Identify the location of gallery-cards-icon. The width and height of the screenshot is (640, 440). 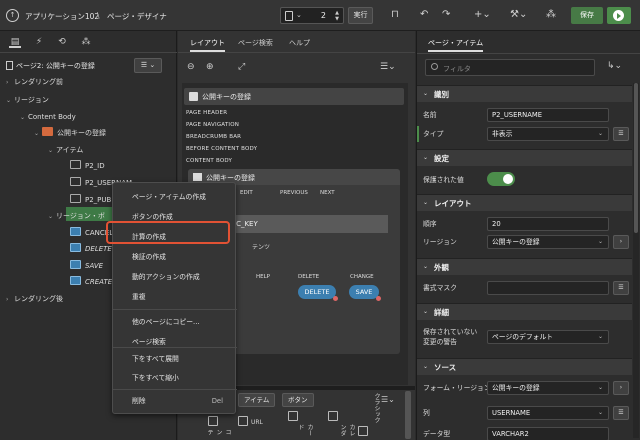
(293, 416).